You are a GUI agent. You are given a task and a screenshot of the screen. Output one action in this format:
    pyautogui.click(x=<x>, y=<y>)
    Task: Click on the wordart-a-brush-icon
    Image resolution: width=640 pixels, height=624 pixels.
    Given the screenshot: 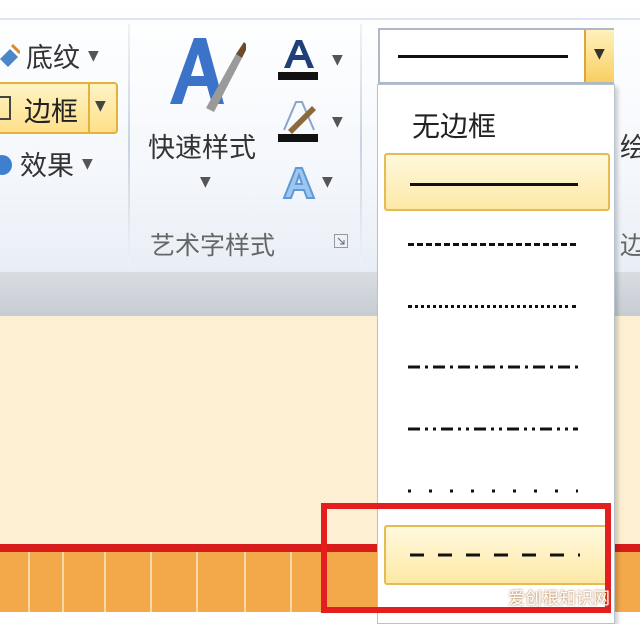 What is the action you would take?
    pyautogui.click(x=208, y=75)
    